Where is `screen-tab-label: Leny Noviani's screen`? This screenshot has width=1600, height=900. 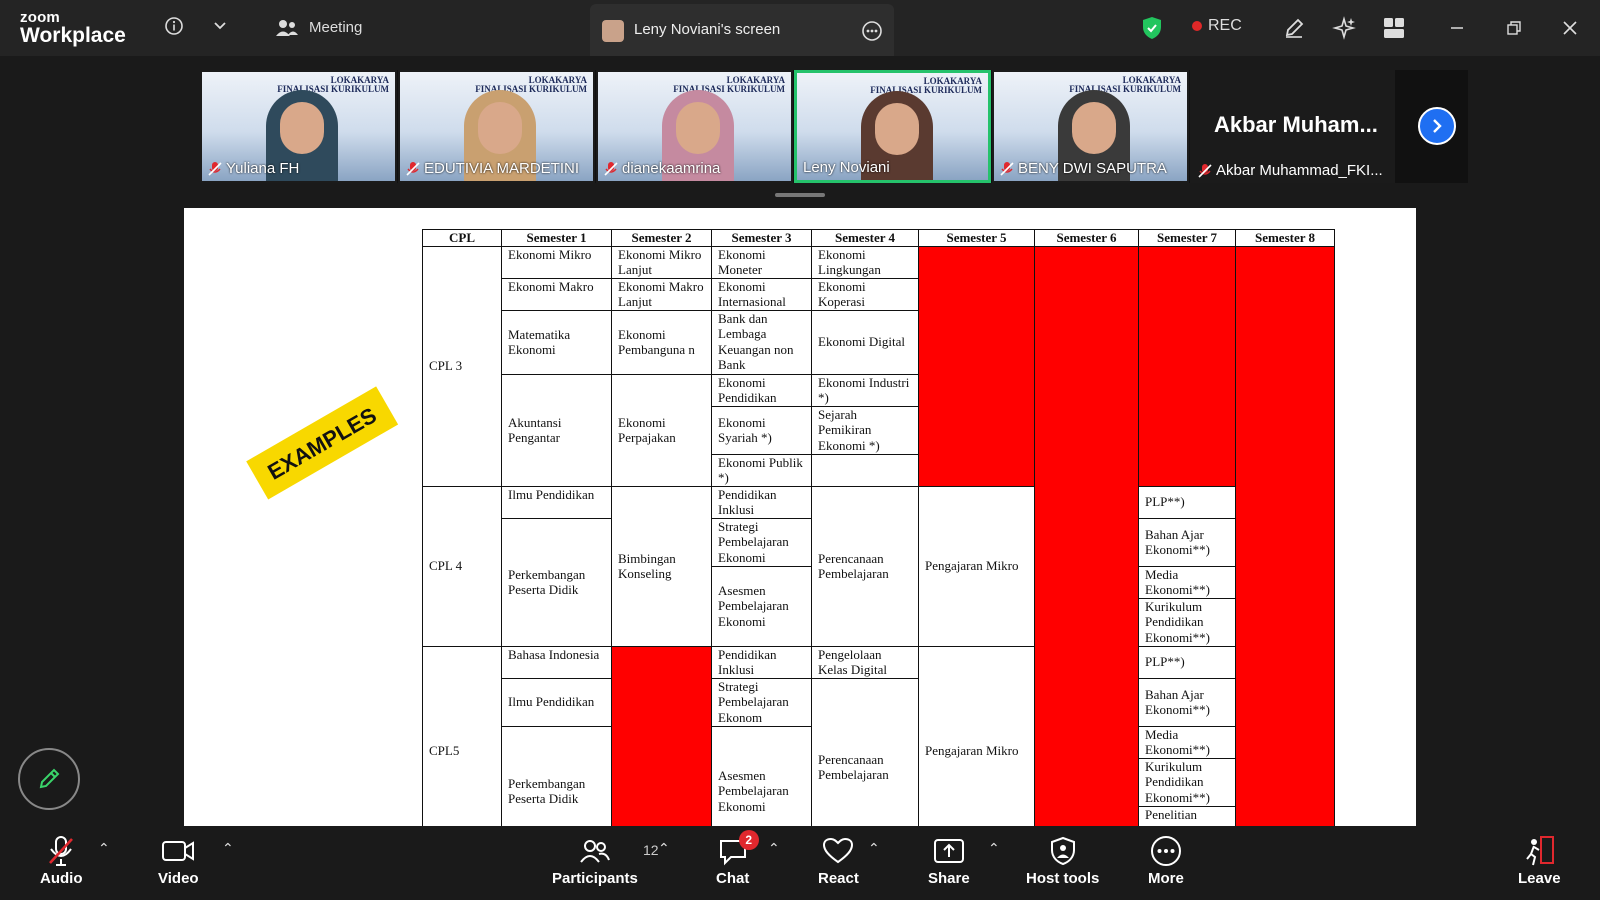 screen-tab-label: Leny Noviani's screen is located at coordinates (707, 29).